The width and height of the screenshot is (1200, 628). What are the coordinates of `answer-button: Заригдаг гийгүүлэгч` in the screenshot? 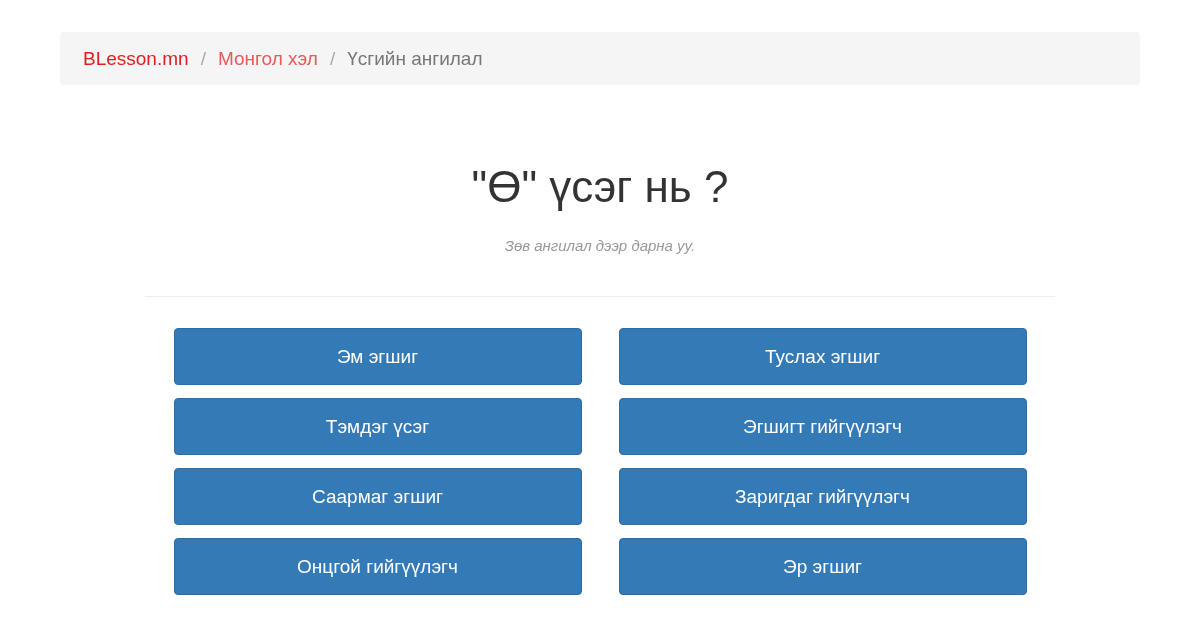 It's located at (822, 497).